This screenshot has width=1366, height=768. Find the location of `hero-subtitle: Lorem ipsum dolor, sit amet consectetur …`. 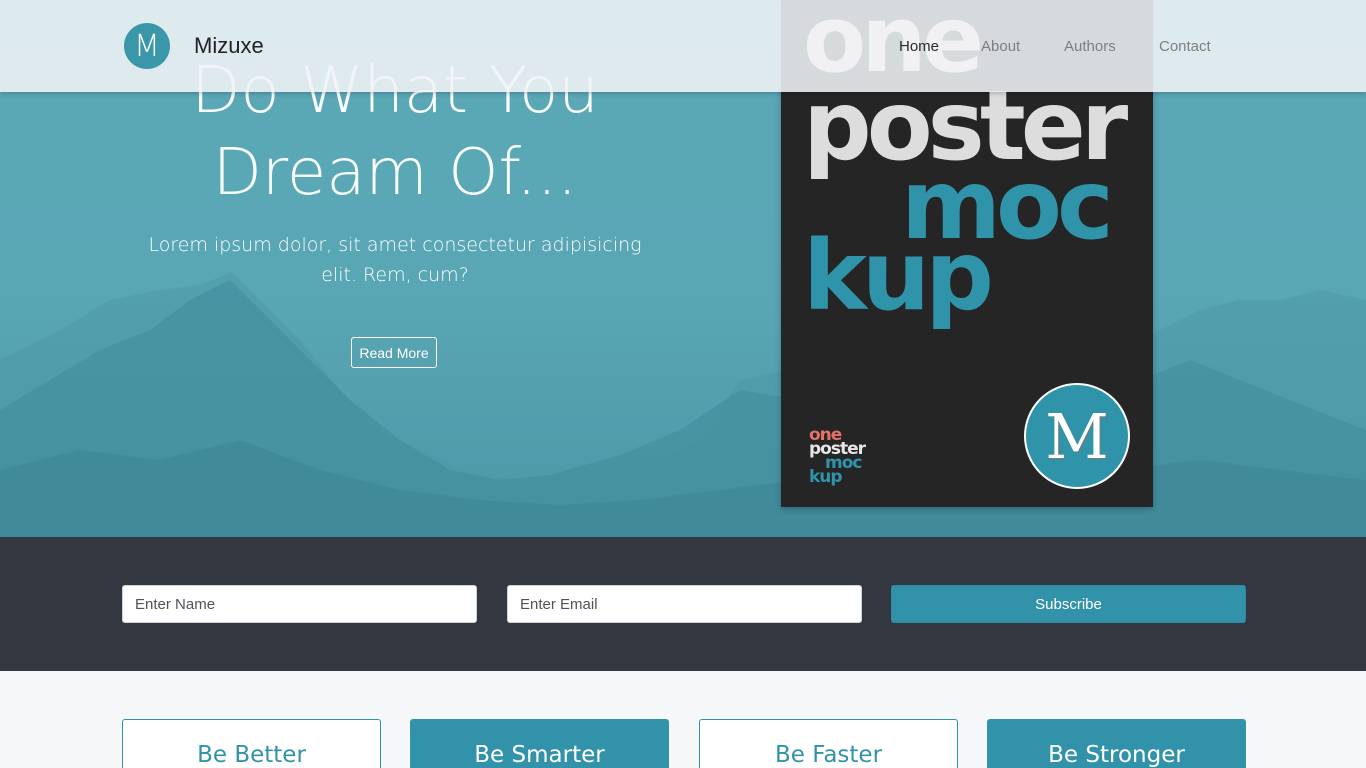

hero-subtitle: Lorem ipsum dolor, sit amet consectetur … is located at coordinates (395, 260).